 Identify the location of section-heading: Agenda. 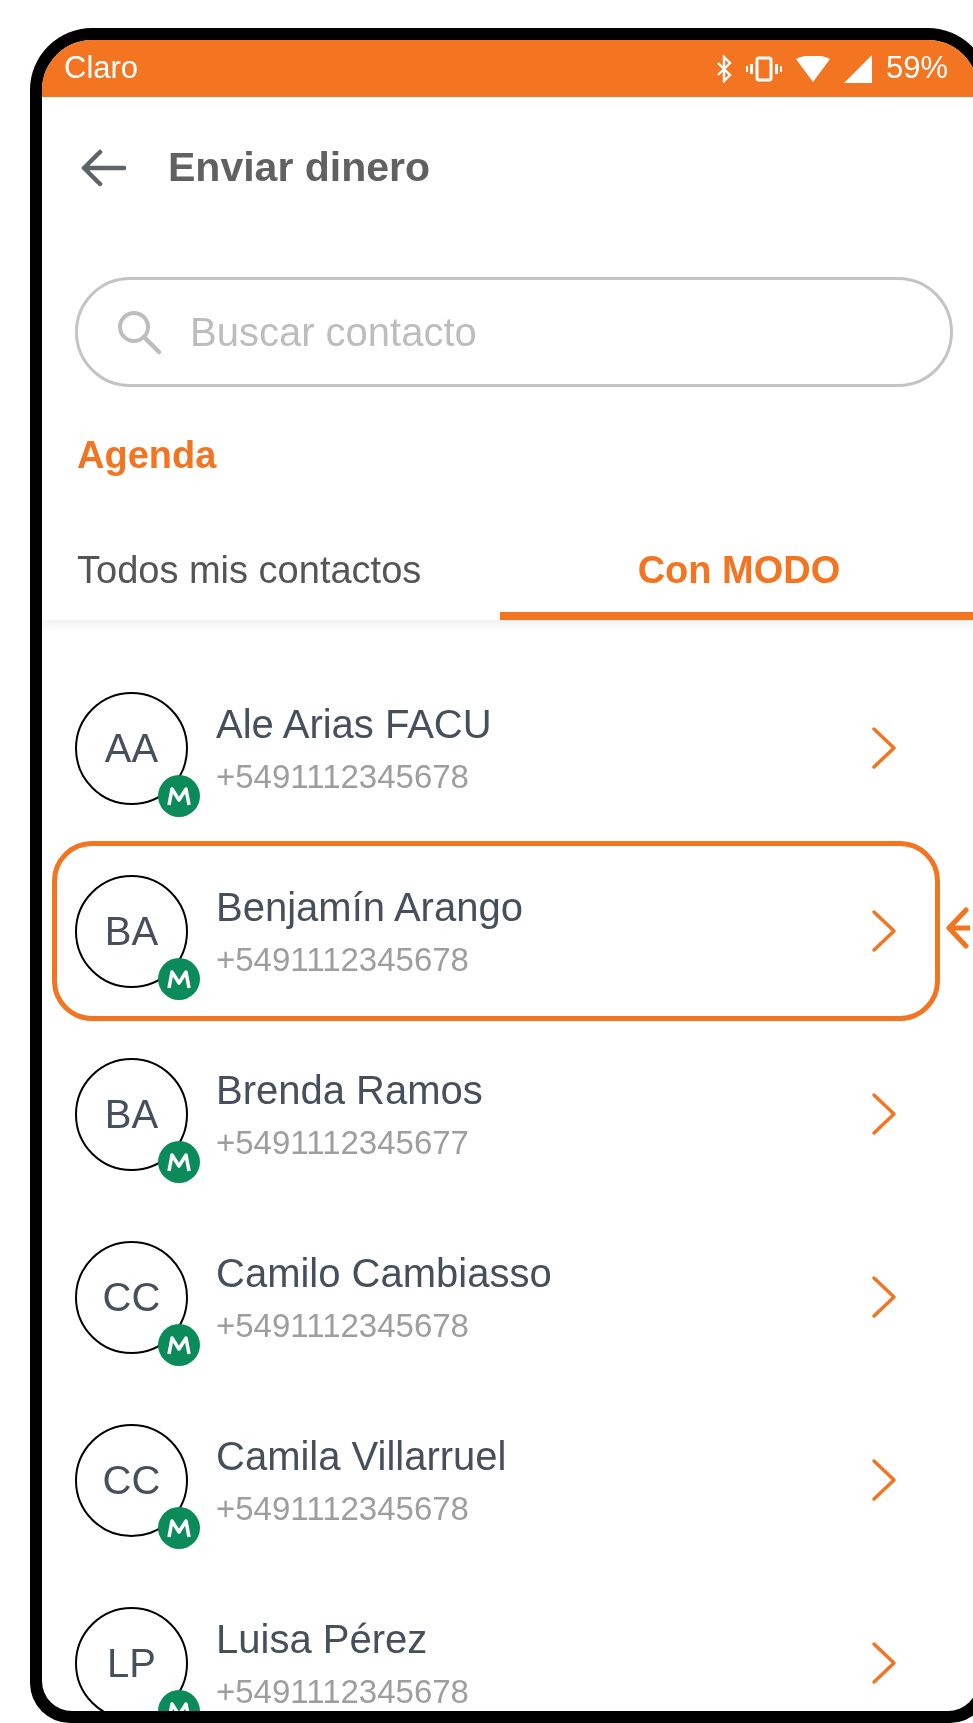
(147, 455).